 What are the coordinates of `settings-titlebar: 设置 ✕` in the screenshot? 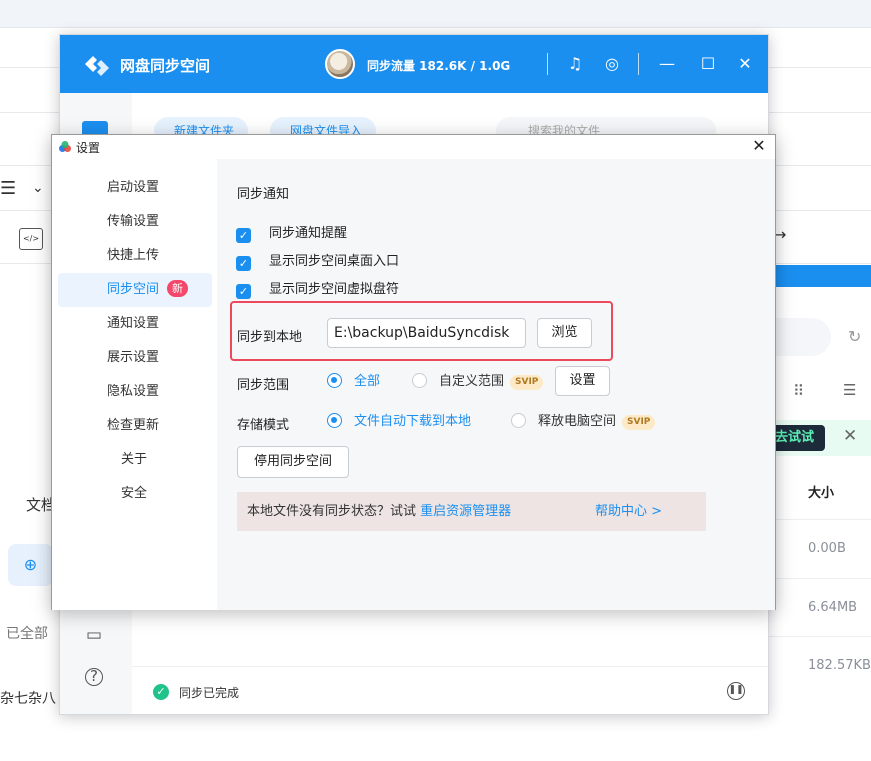 It's located at (413, 147).